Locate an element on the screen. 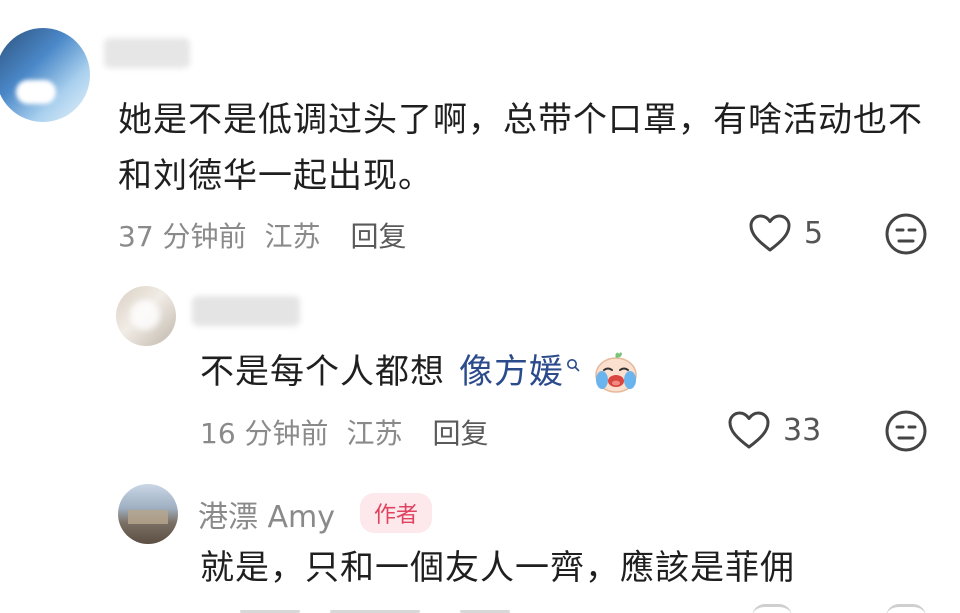  like-button: 33 is located at coordinates (774, 430).